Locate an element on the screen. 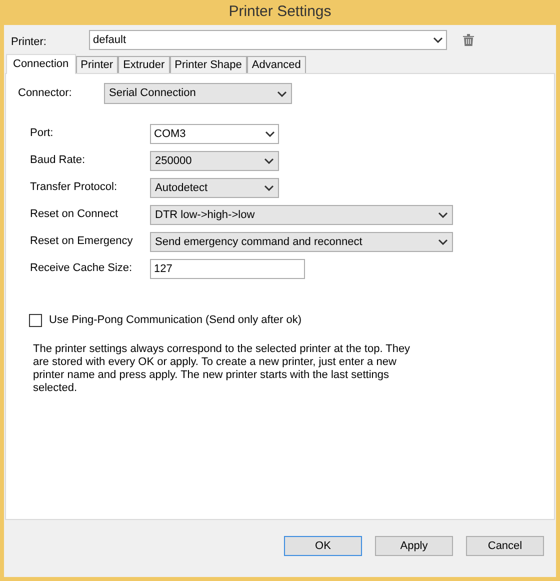  field-label: Port: is located at coordinates (41, 133).